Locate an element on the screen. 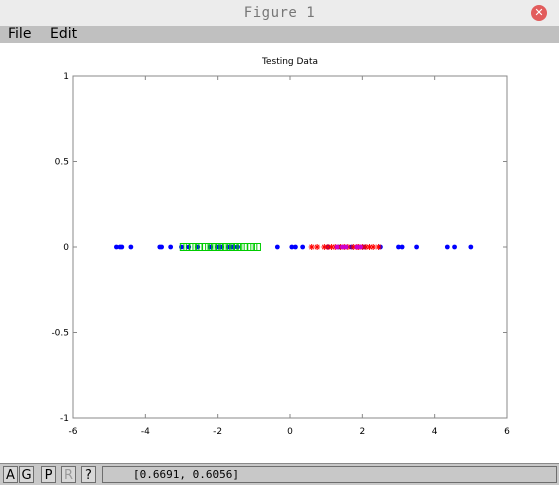  y-tick-label: 0 is located at coordinates (66, 248).